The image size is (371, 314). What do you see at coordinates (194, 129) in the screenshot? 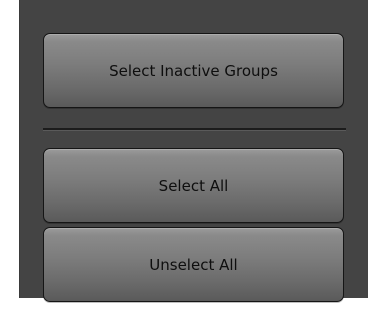
I see `divider` at bounding box center [194, 129].